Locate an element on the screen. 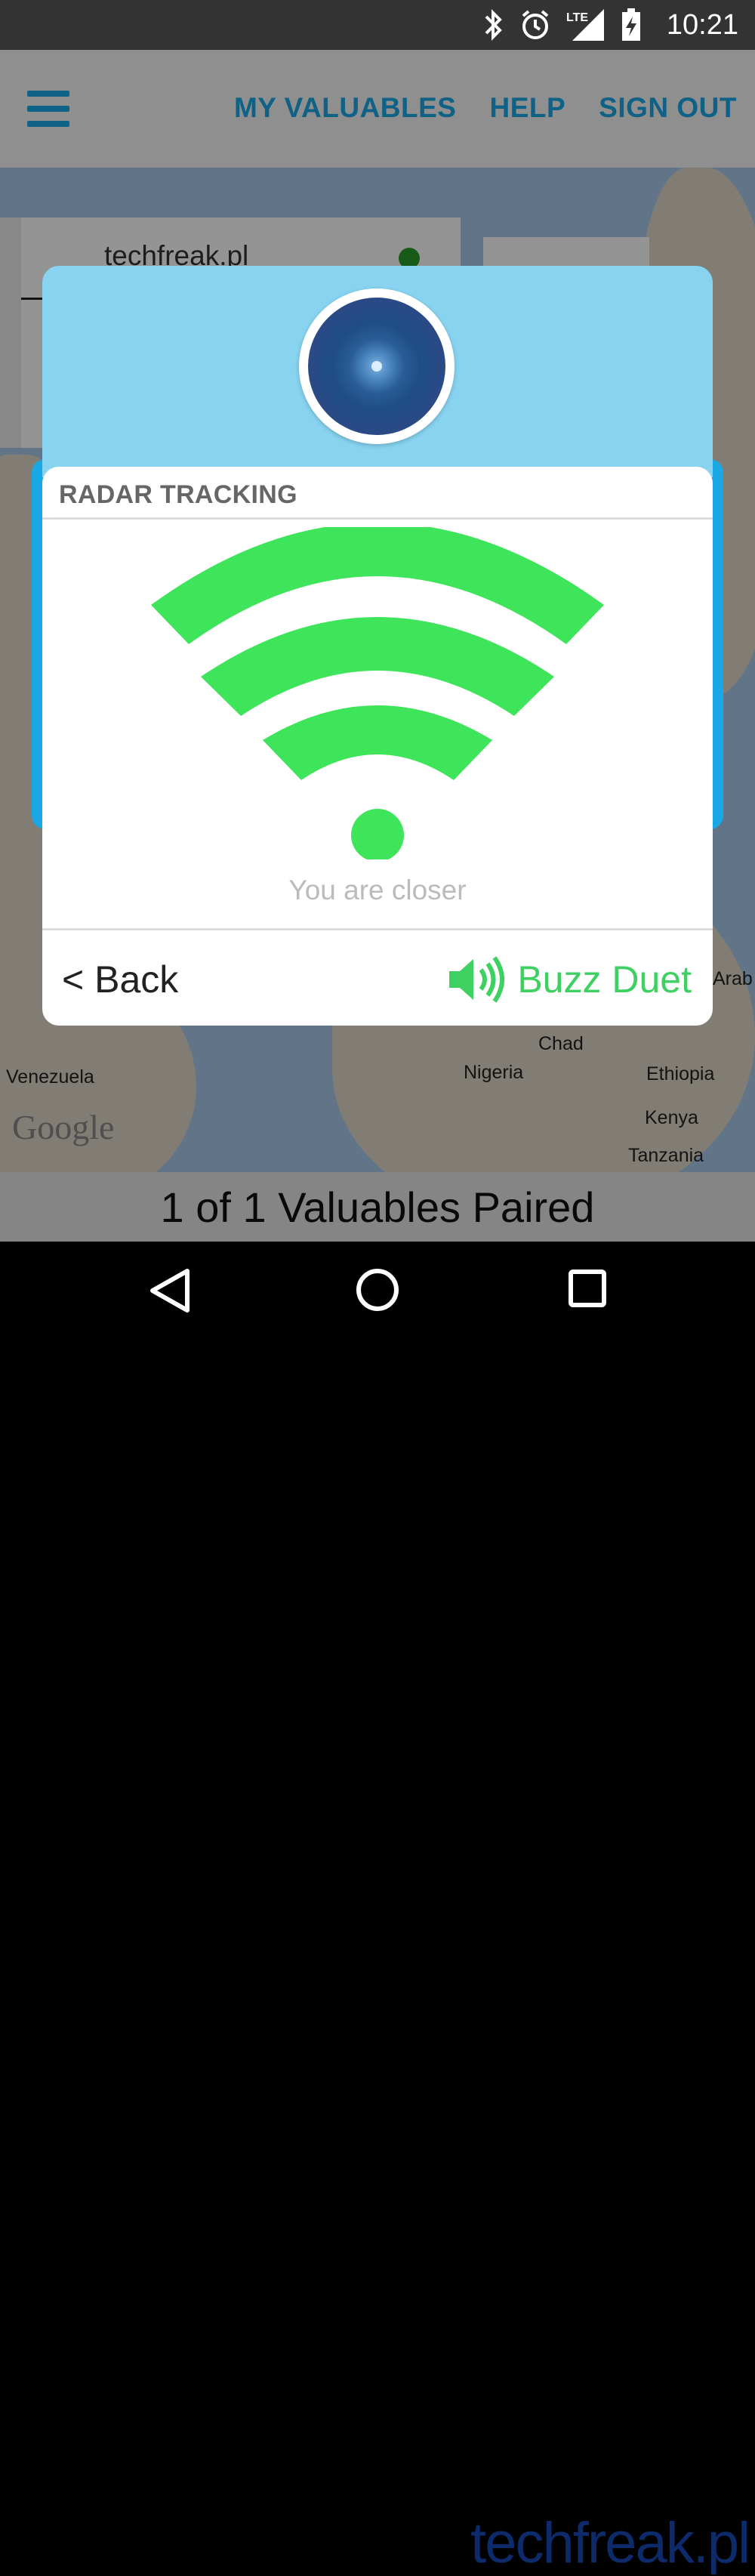 The width and height of the screenshot is (755, 2576). alarm-icon is located at coordinates (536, 24).